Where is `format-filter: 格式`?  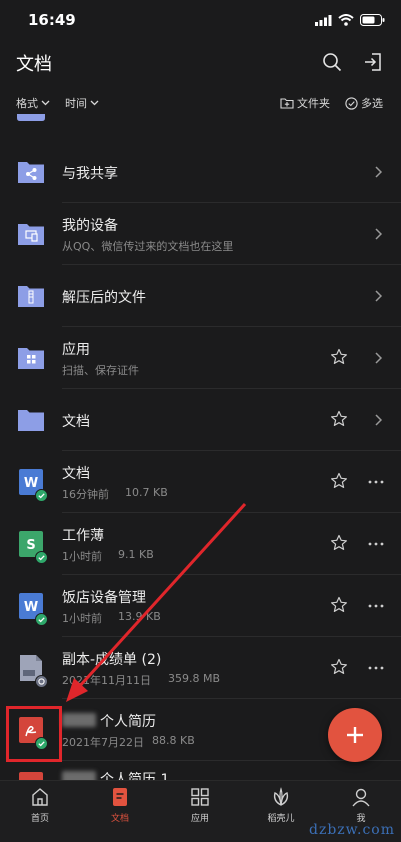 format-filter: 格式 is located at coordinates (33, 103).